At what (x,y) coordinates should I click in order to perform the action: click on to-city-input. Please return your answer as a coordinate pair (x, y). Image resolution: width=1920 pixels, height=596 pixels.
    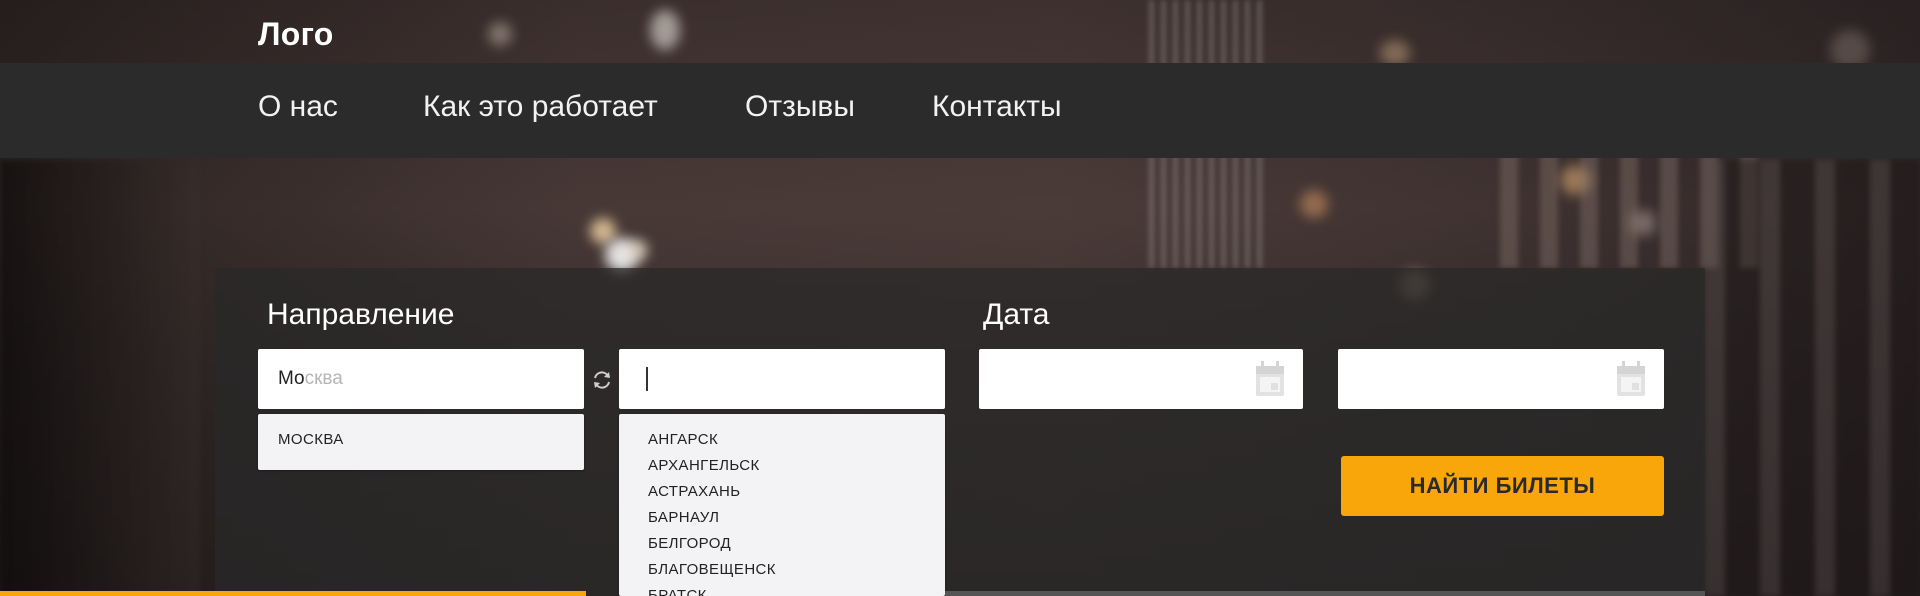
    Looking at the image, I should click on (782, 379).